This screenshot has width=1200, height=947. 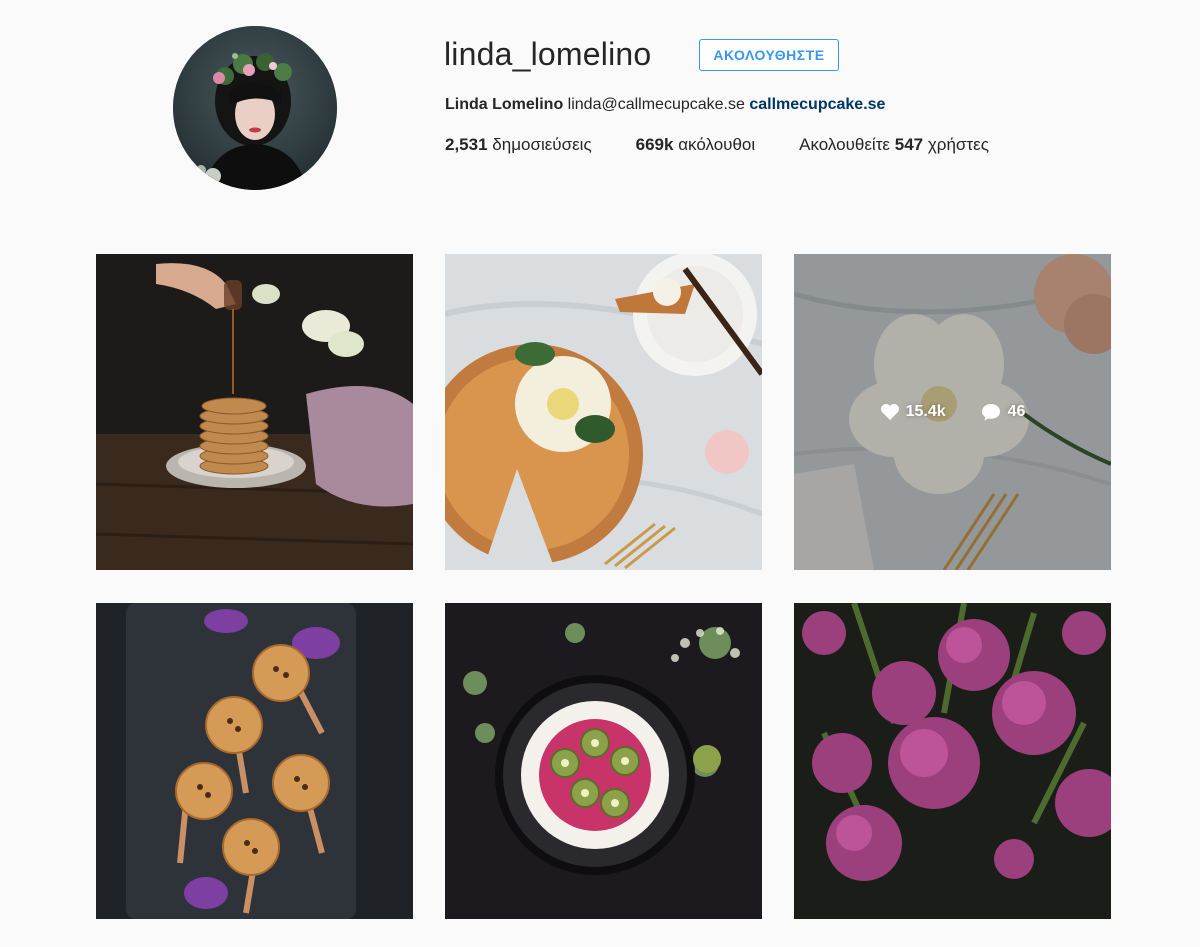 I want to click on following-prefix: Ακολουθείτε, so click(x=845, y=144).